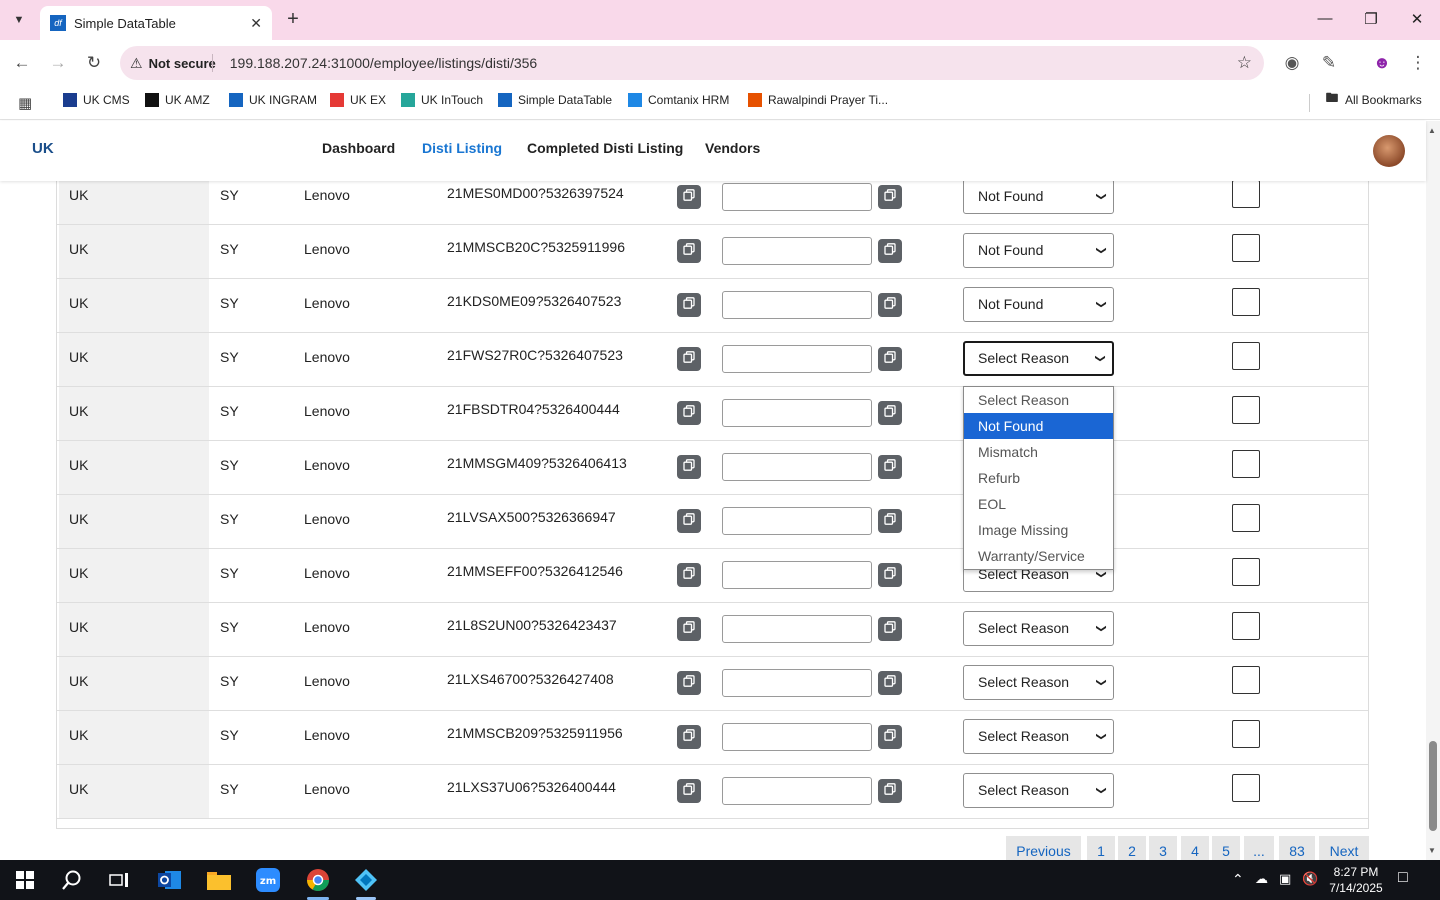  I want to click on uk-logo: UK, so click(45, 151).